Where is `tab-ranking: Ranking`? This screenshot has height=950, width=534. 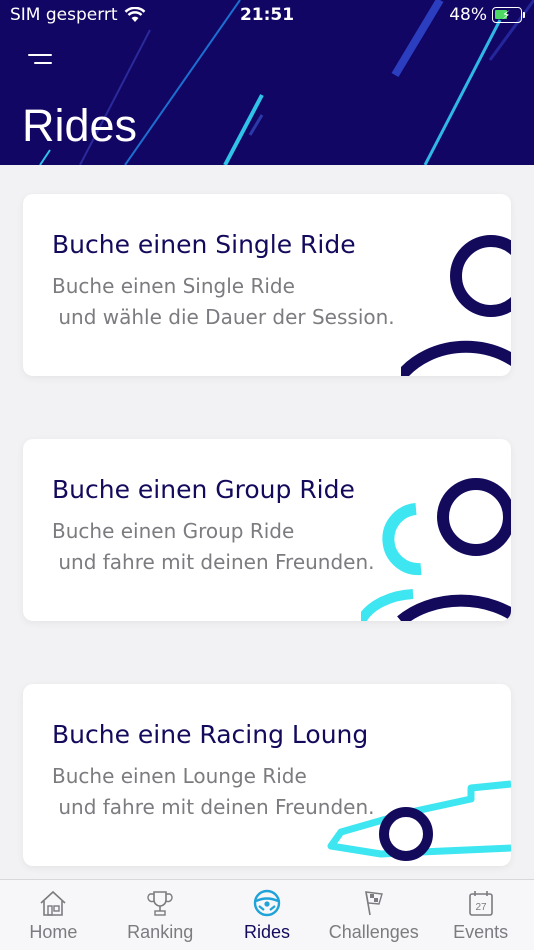 tab-ranking: Ranking is located at coordinates (160, 915).